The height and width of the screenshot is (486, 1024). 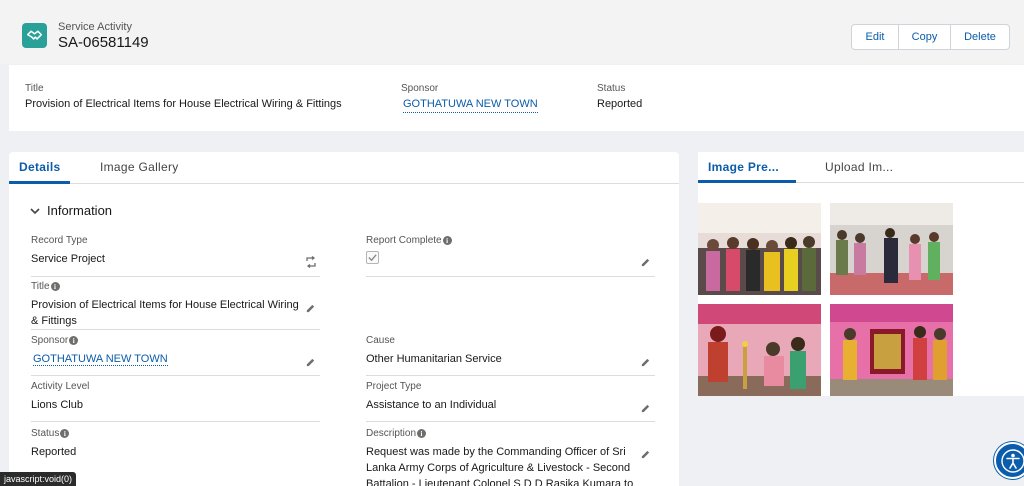 I want to click on field-project-type: Project Type Assistance to an Individual, so click(x=511, y=397).